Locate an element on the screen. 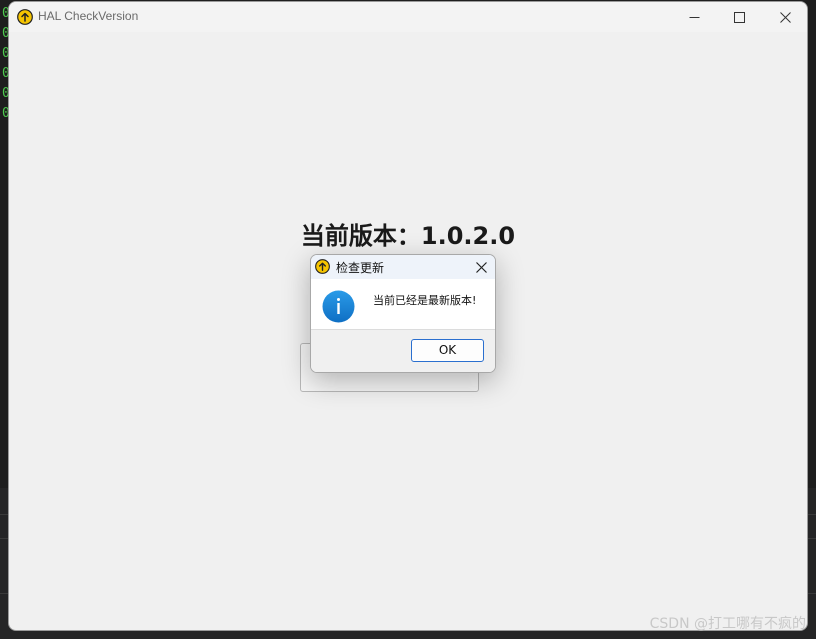 The image size is (816, 639). minimize-button is located at coordinates (694, 17).